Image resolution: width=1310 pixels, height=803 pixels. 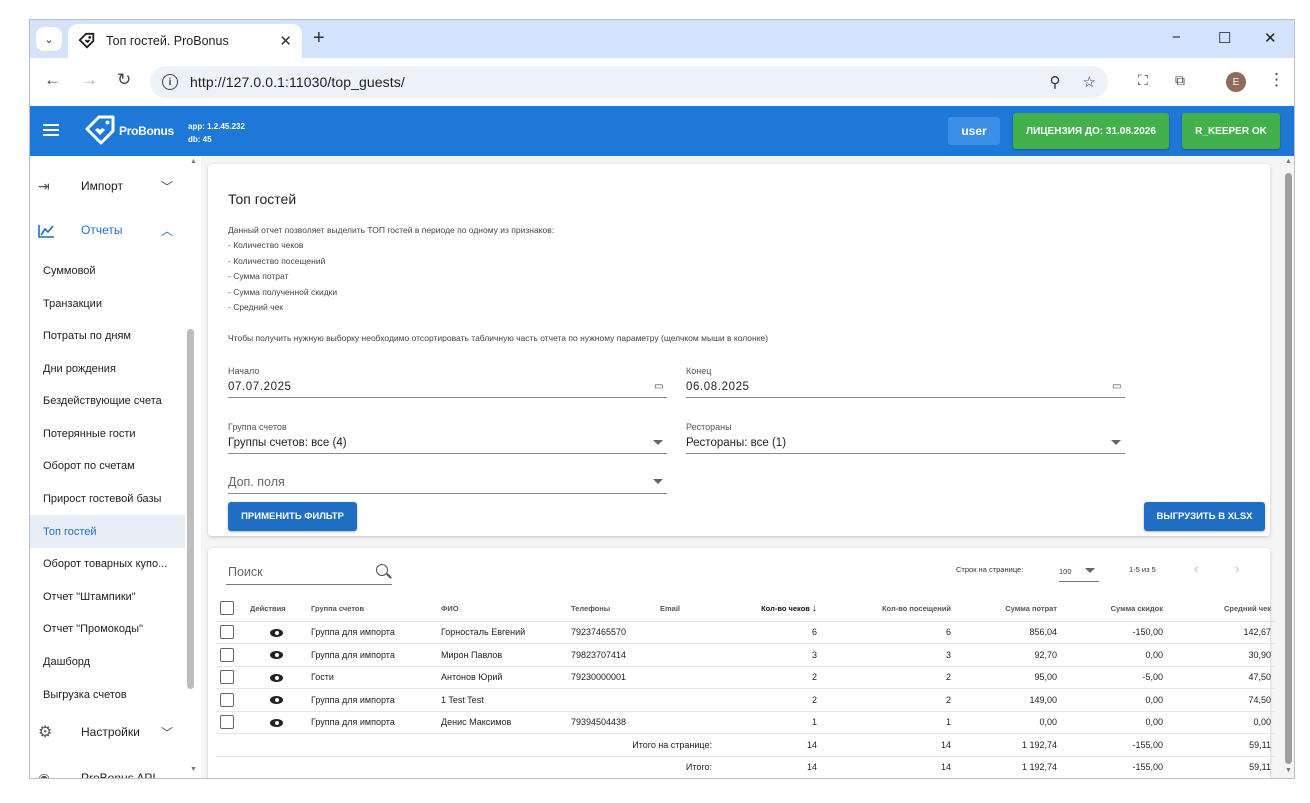 I want to click on address-bar: i http://127.0.0.1:11030/top_guests/ ⚲ ☆, so click(x=629, y=82).